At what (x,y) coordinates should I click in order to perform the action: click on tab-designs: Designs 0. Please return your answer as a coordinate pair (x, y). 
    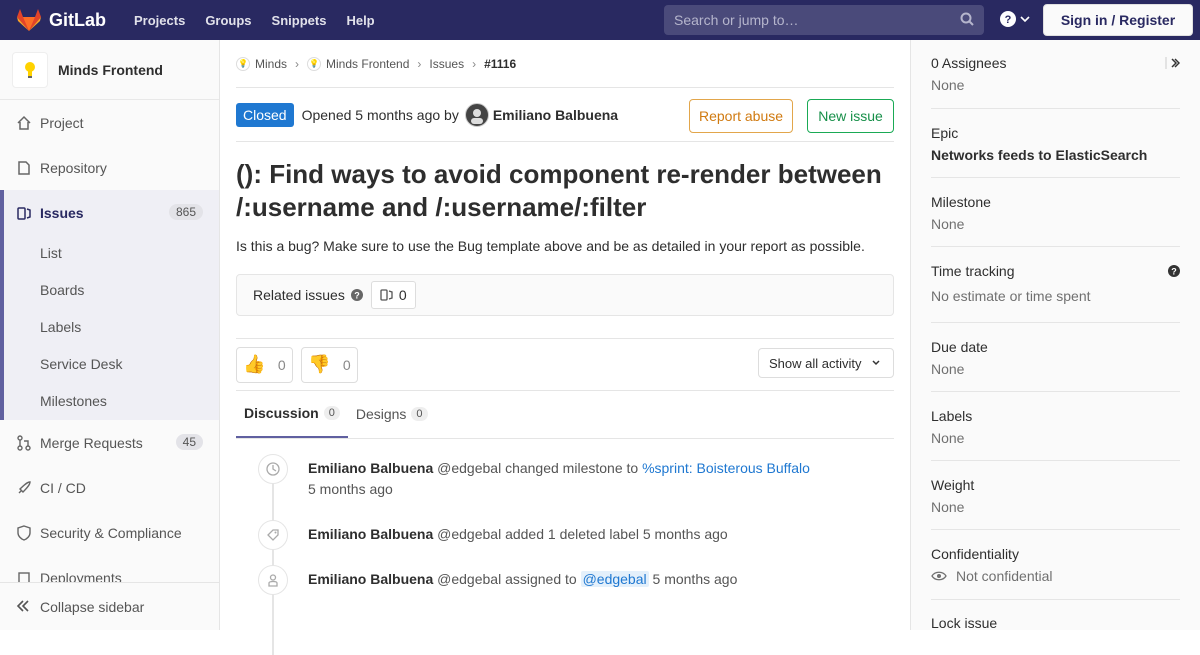
    Looking at the image, I should click on (392, 414).